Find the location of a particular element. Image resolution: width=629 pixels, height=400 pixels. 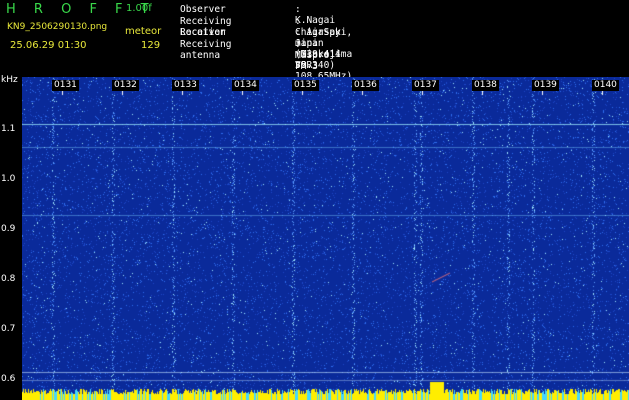

filename-label: KN9_2506290130.png is located at coordinates (57, 27).